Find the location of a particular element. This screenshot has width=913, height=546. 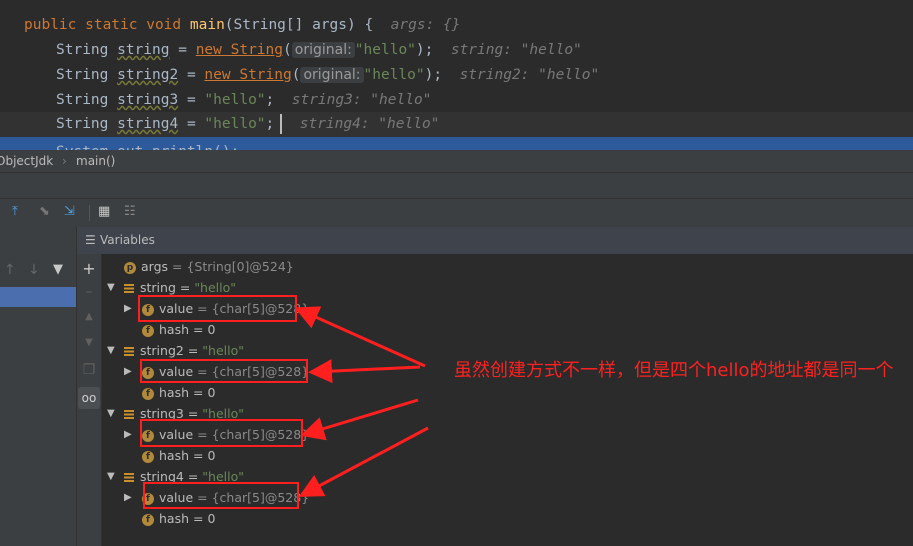

arrow-down-icon: ↓ is located at coordinates (34, 270).